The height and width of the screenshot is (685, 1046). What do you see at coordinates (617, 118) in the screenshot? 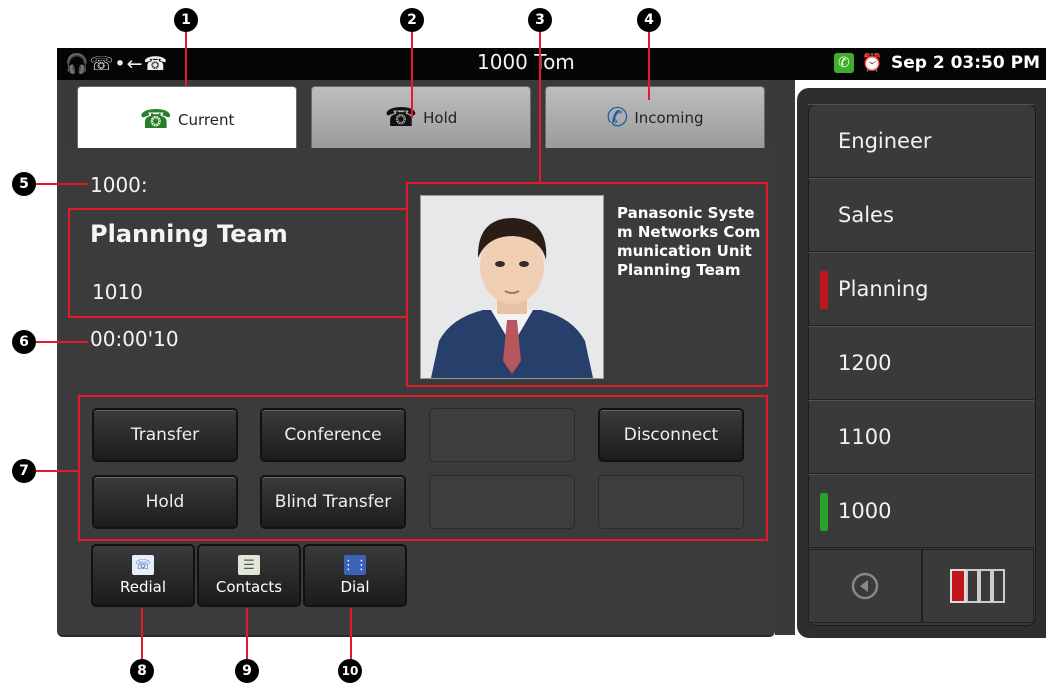
I see `incoming-call-icon: ✆` at bounding box center [617, 118].